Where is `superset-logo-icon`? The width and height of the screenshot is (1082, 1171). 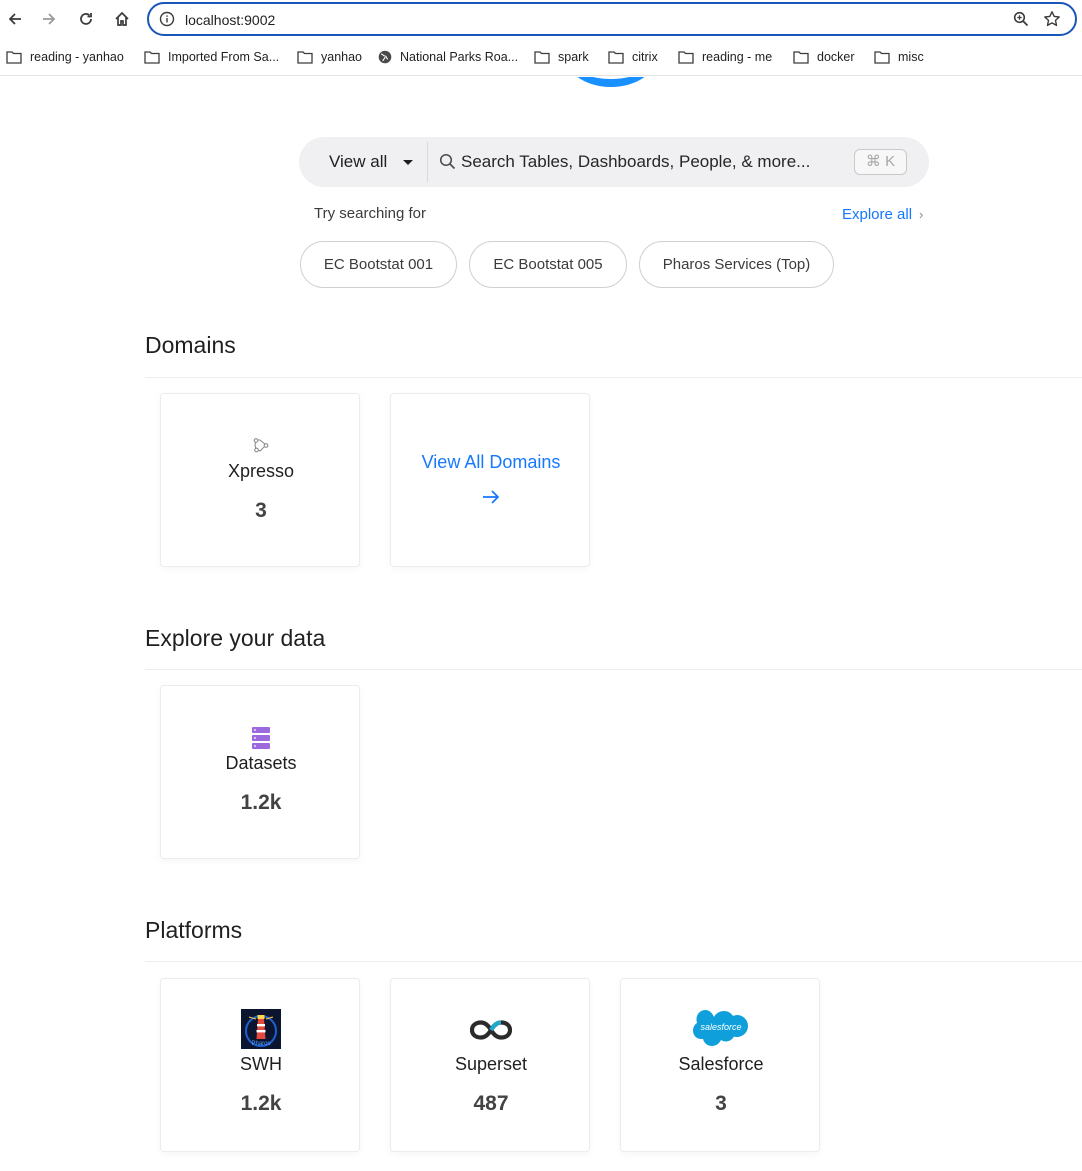
superset-logo-icon is located at coordinates (491, 1030).